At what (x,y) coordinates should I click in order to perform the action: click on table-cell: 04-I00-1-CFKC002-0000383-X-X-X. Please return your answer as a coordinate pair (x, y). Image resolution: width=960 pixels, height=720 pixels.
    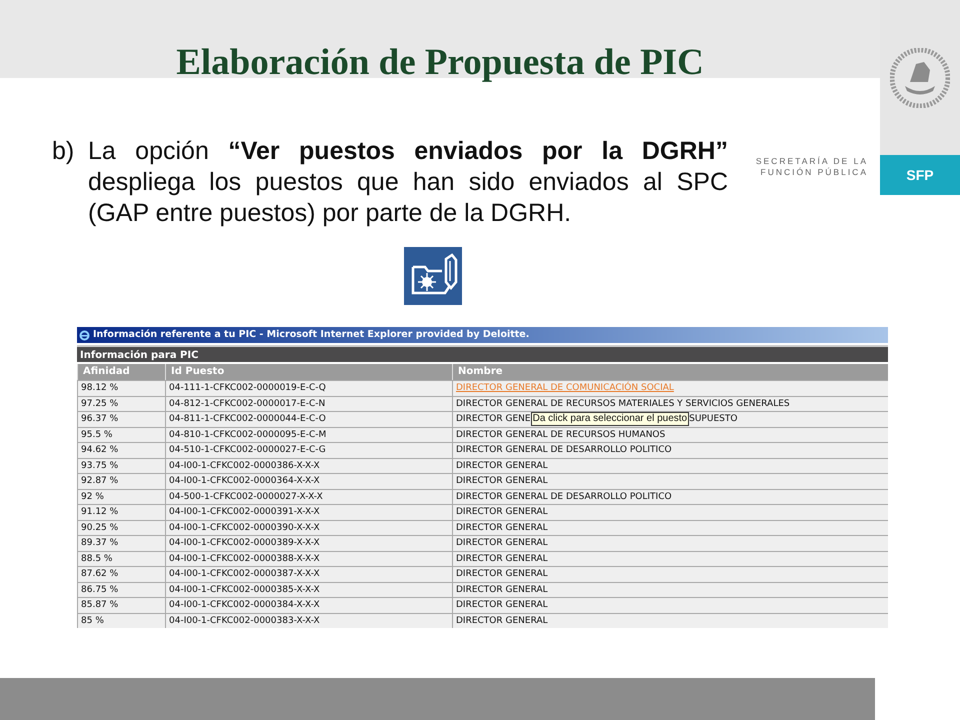
    Looking at the image, I should click on (308, 620).